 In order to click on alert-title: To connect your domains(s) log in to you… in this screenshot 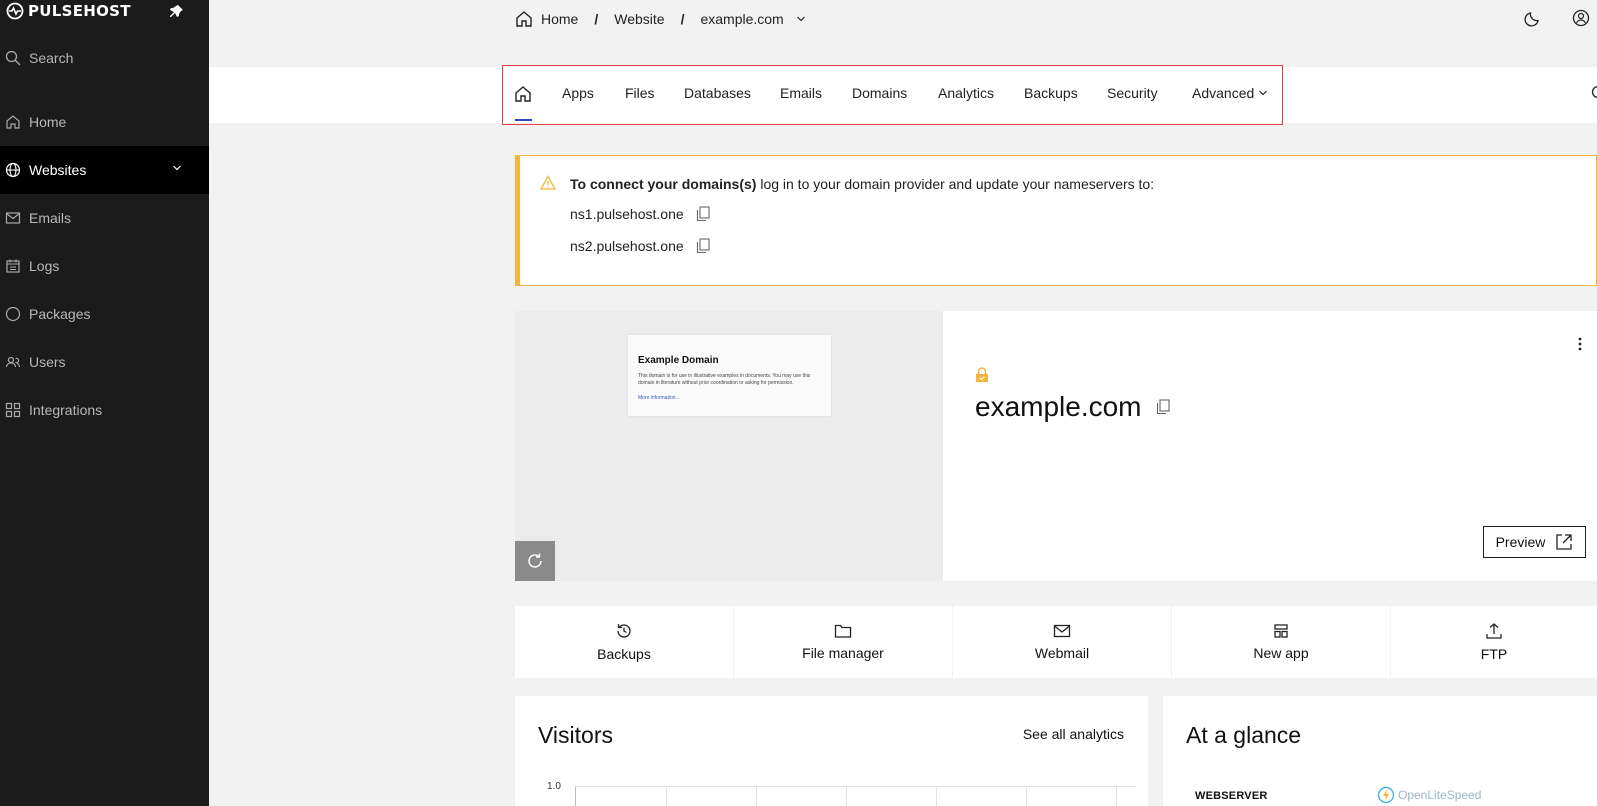, I will do `click(862, 184)`.